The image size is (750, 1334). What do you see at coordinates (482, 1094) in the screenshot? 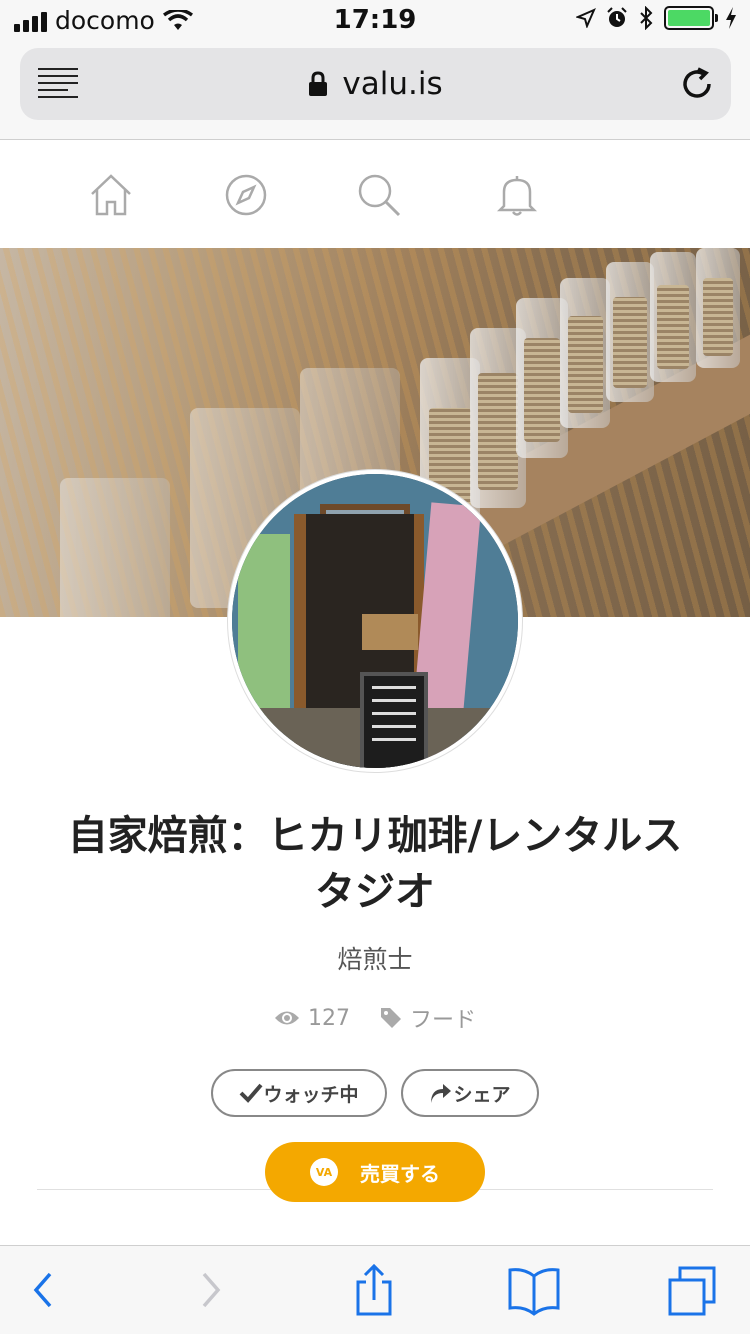
I see `share-label: シェア` at bounding box center [482, 1094].